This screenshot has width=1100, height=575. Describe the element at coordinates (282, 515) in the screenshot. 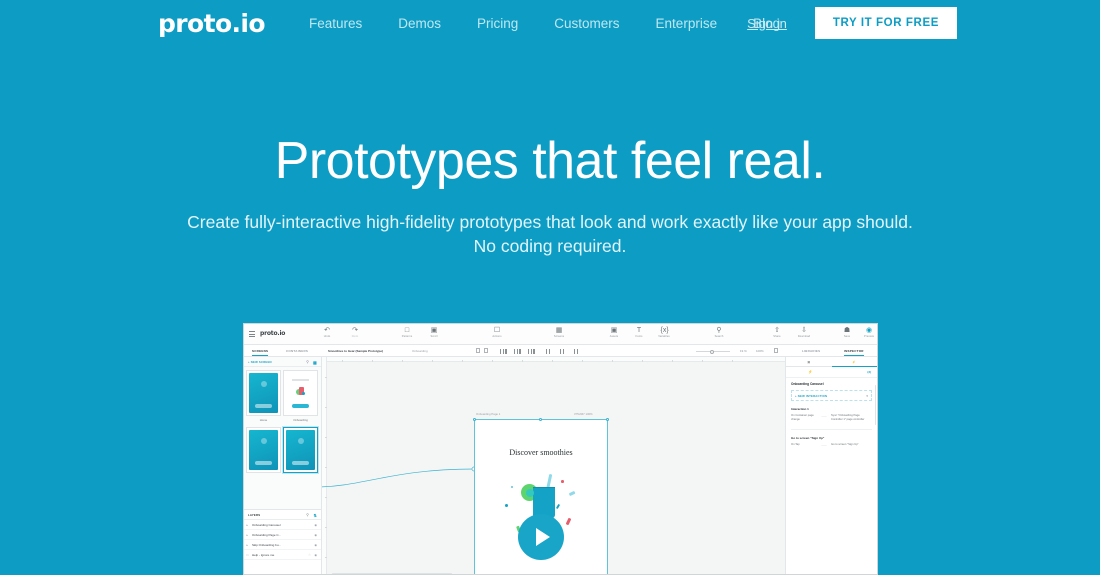

I see `layers-header: LAYERS ⚲ ⇅` at that location.